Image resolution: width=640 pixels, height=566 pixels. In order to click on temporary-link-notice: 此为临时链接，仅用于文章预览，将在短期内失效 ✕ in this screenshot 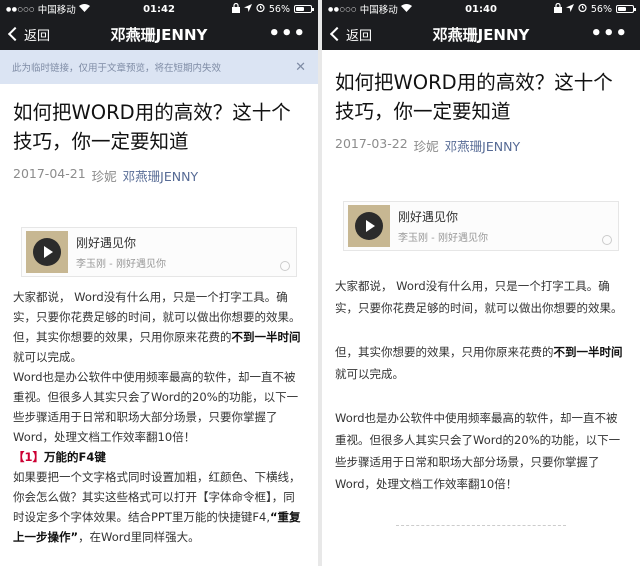, I will do `click(159, 67)`.